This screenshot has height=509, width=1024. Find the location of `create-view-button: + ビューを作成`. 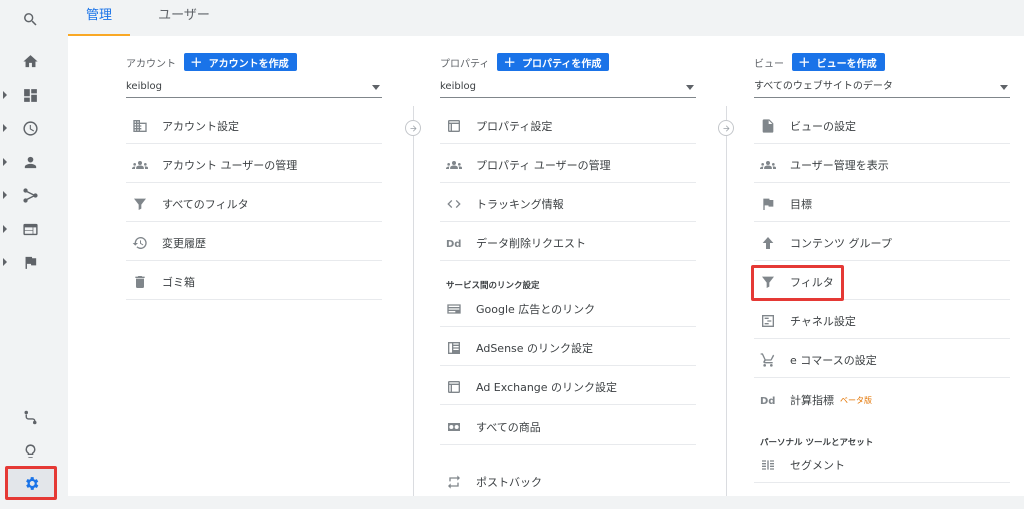

create-view-button: + ビューを作成 is located at coordinates (838, 62).